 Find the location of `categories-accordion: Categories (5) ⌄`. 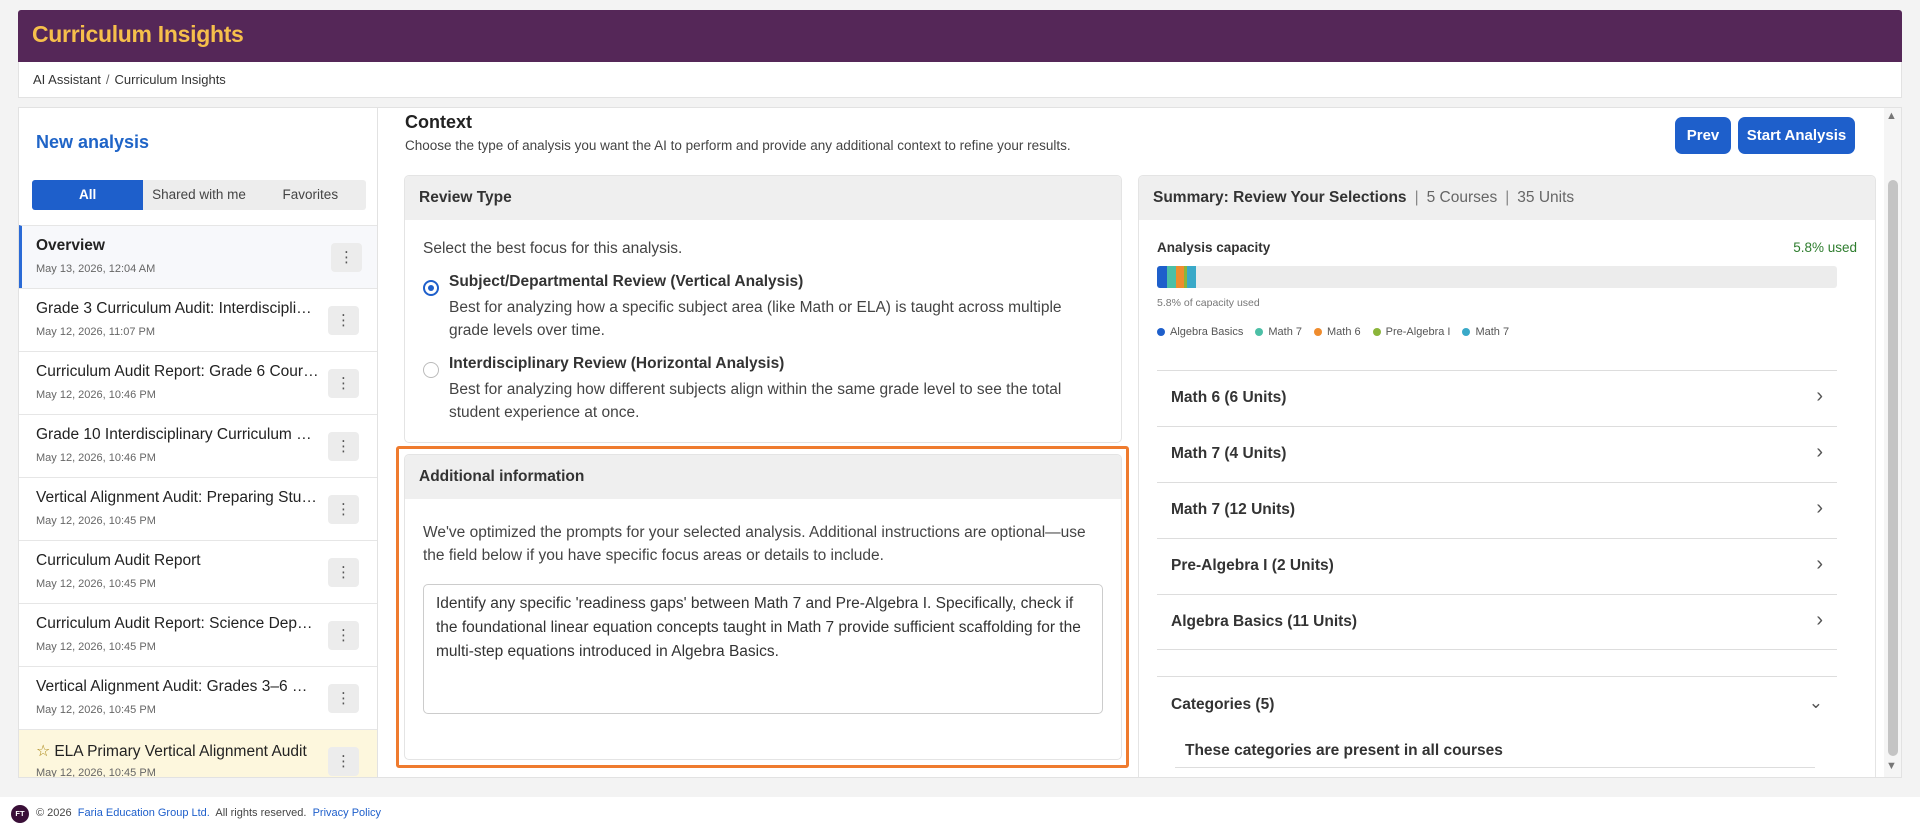

categories-accordion: Categories (5) ⌄ is located at coordinates (1497, 704).